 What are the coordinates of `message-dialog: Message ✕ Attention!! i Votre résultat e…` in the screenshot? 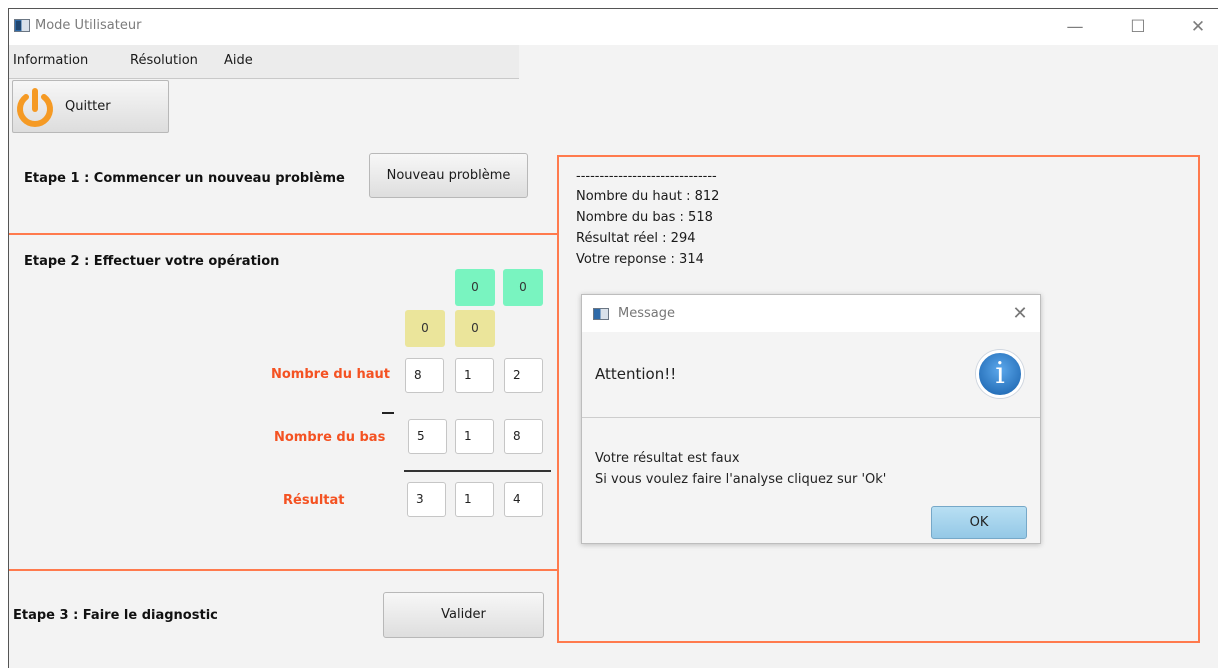 It's located at (811, 419).